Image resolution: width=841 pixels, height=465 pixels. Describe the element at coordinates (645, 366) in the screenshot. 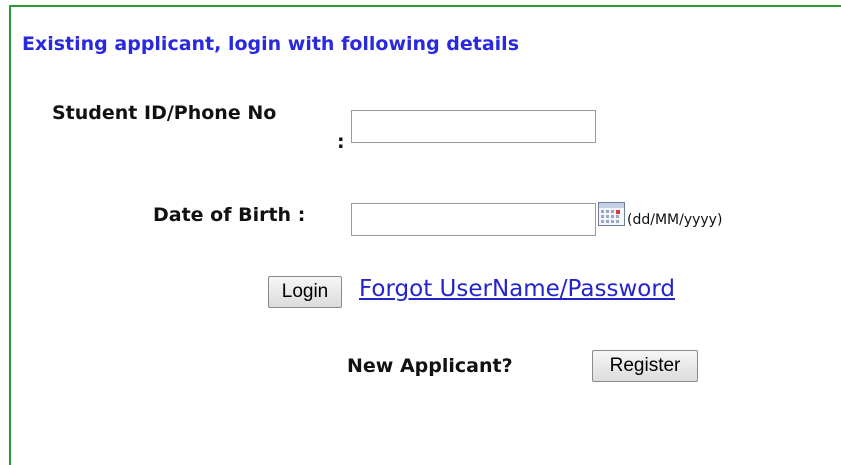

I see `register-button: Register` at that location.